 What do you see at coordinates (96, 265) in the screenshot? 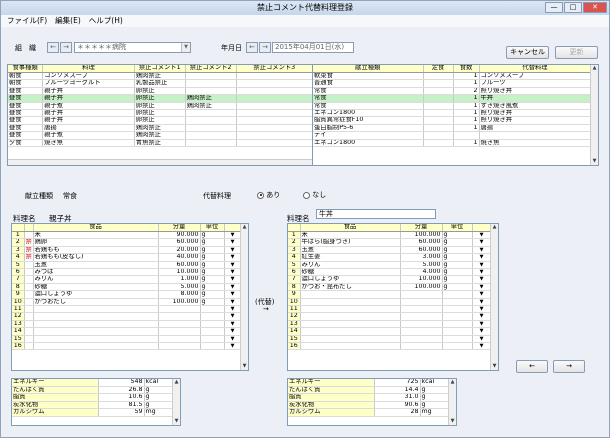
I see `food-name: 玉葱` at bounding box center [96, 265].